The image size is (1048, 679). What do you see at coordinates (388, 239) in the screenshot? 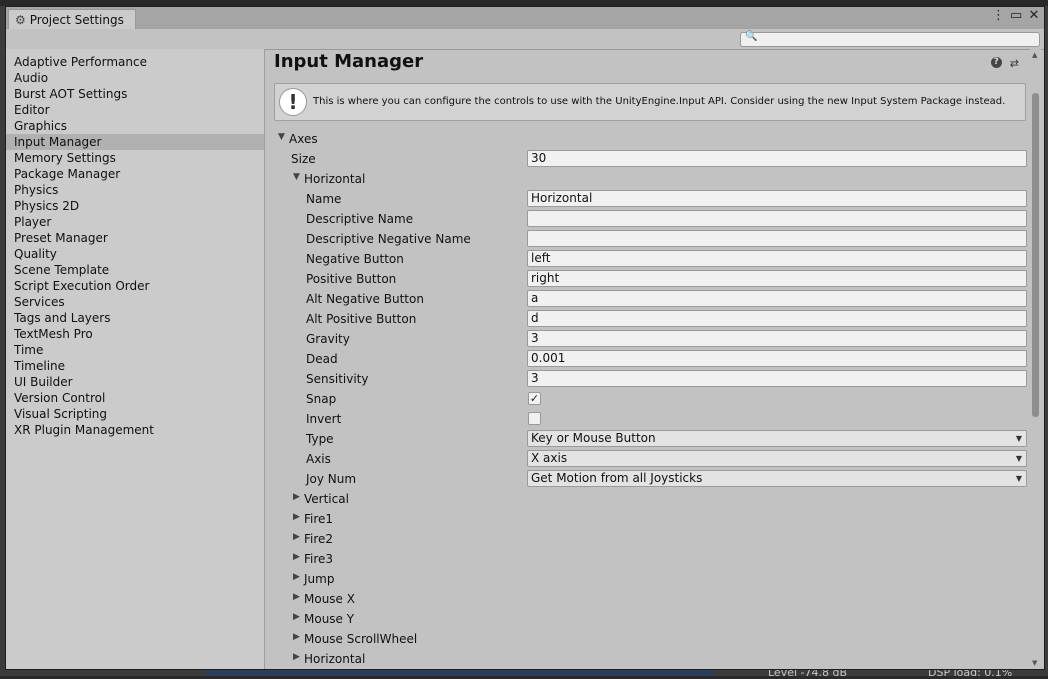
I see `descriptive-negative-name-label: Descriptive Negative Name` at bounding box center [388, 239].